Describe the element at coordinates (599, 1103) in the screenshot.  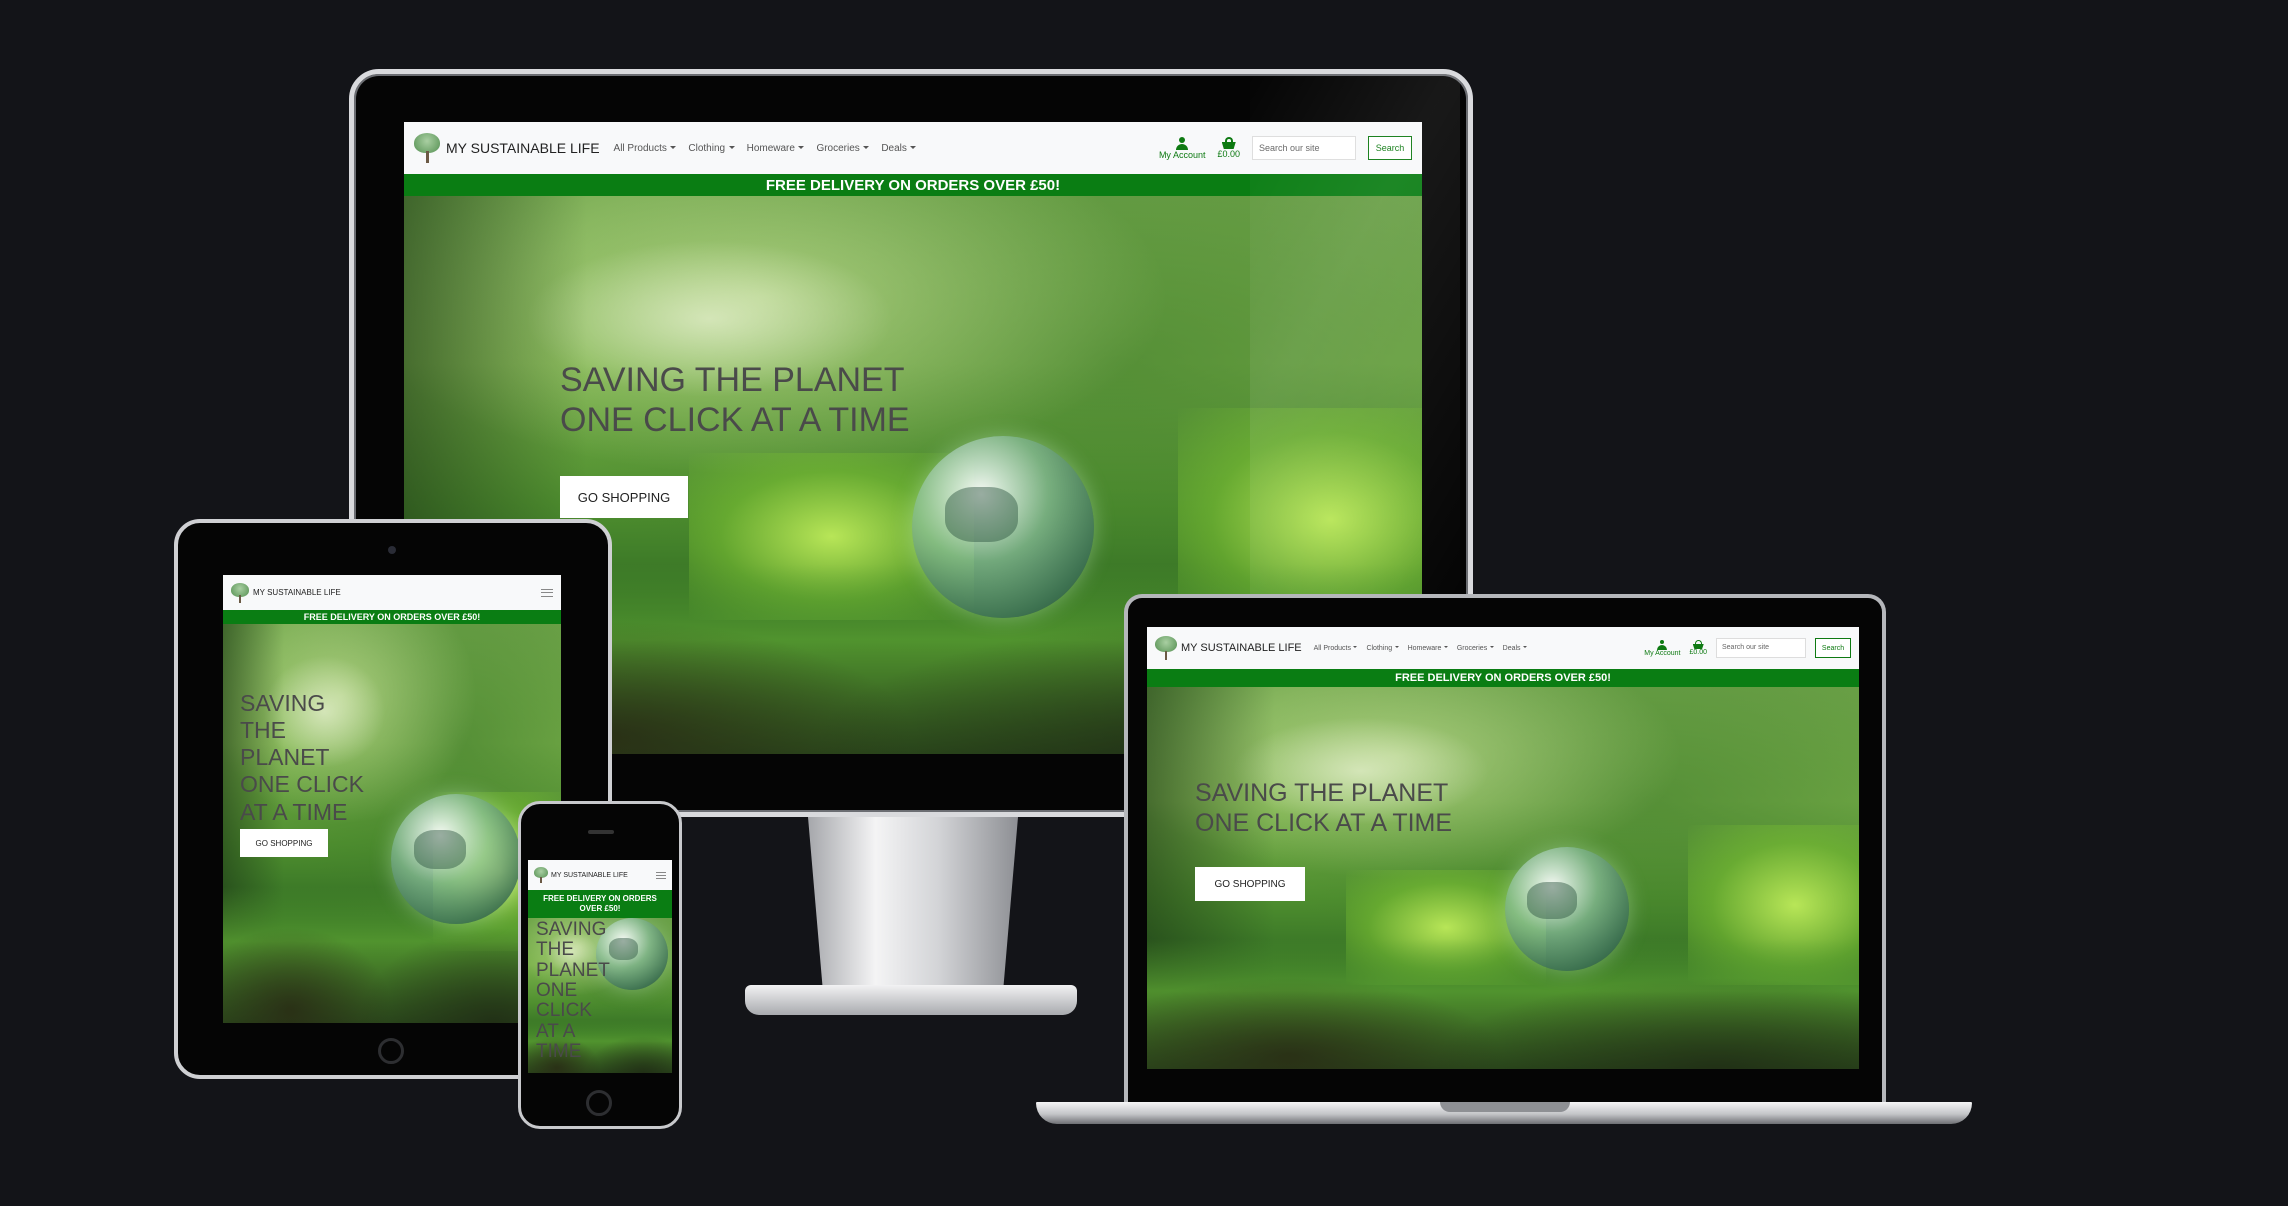
I see `phone-home-button` at that location.